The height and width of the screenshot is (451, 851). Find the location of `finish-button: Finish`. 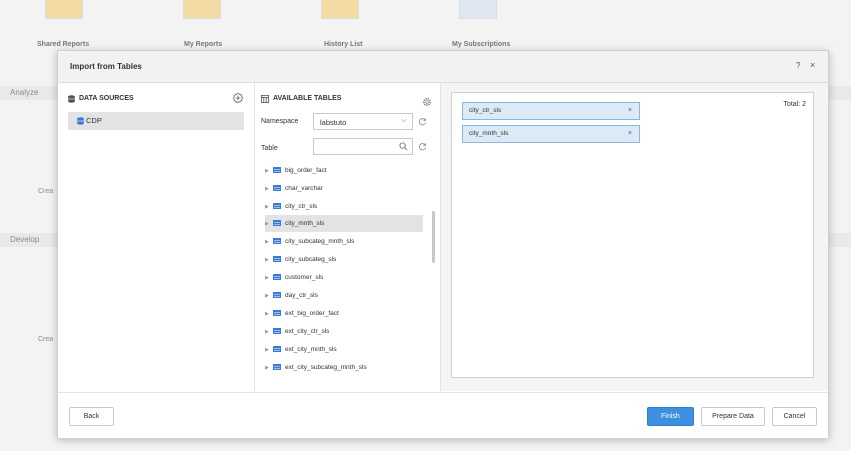

finish-button: Finish is located at coordinates (670, 416).